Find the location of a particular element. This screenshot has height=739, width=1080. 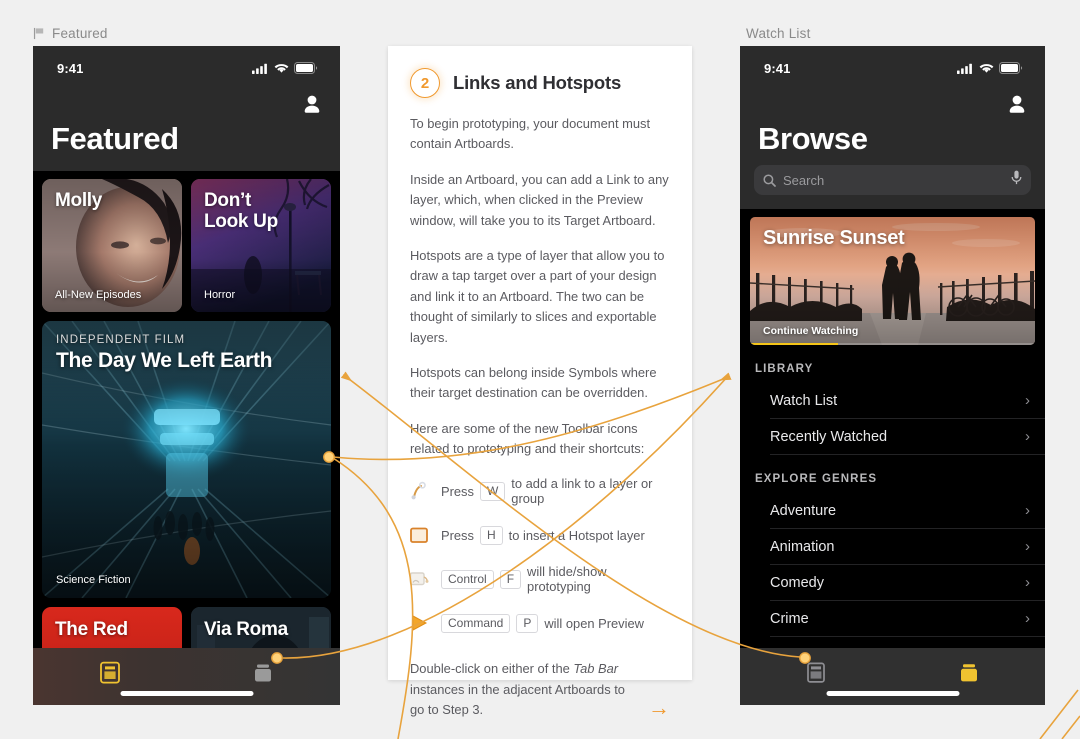

list-item-label: Adventure is located at coordinates (803, 510).